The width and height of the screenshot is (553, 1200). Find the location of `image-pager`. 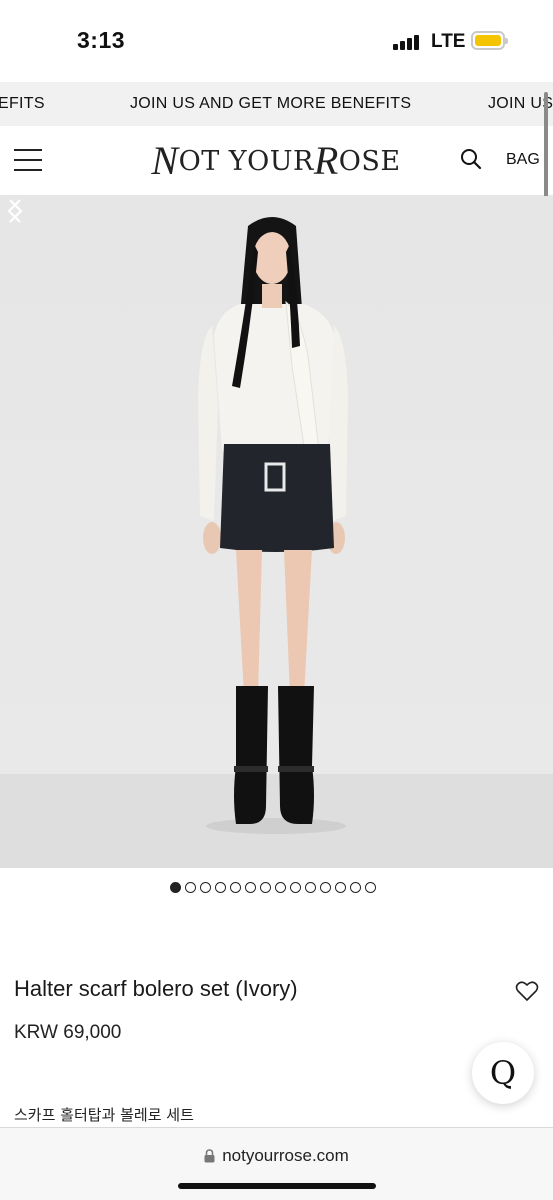

image-pager is located at coordinates (273, 887).